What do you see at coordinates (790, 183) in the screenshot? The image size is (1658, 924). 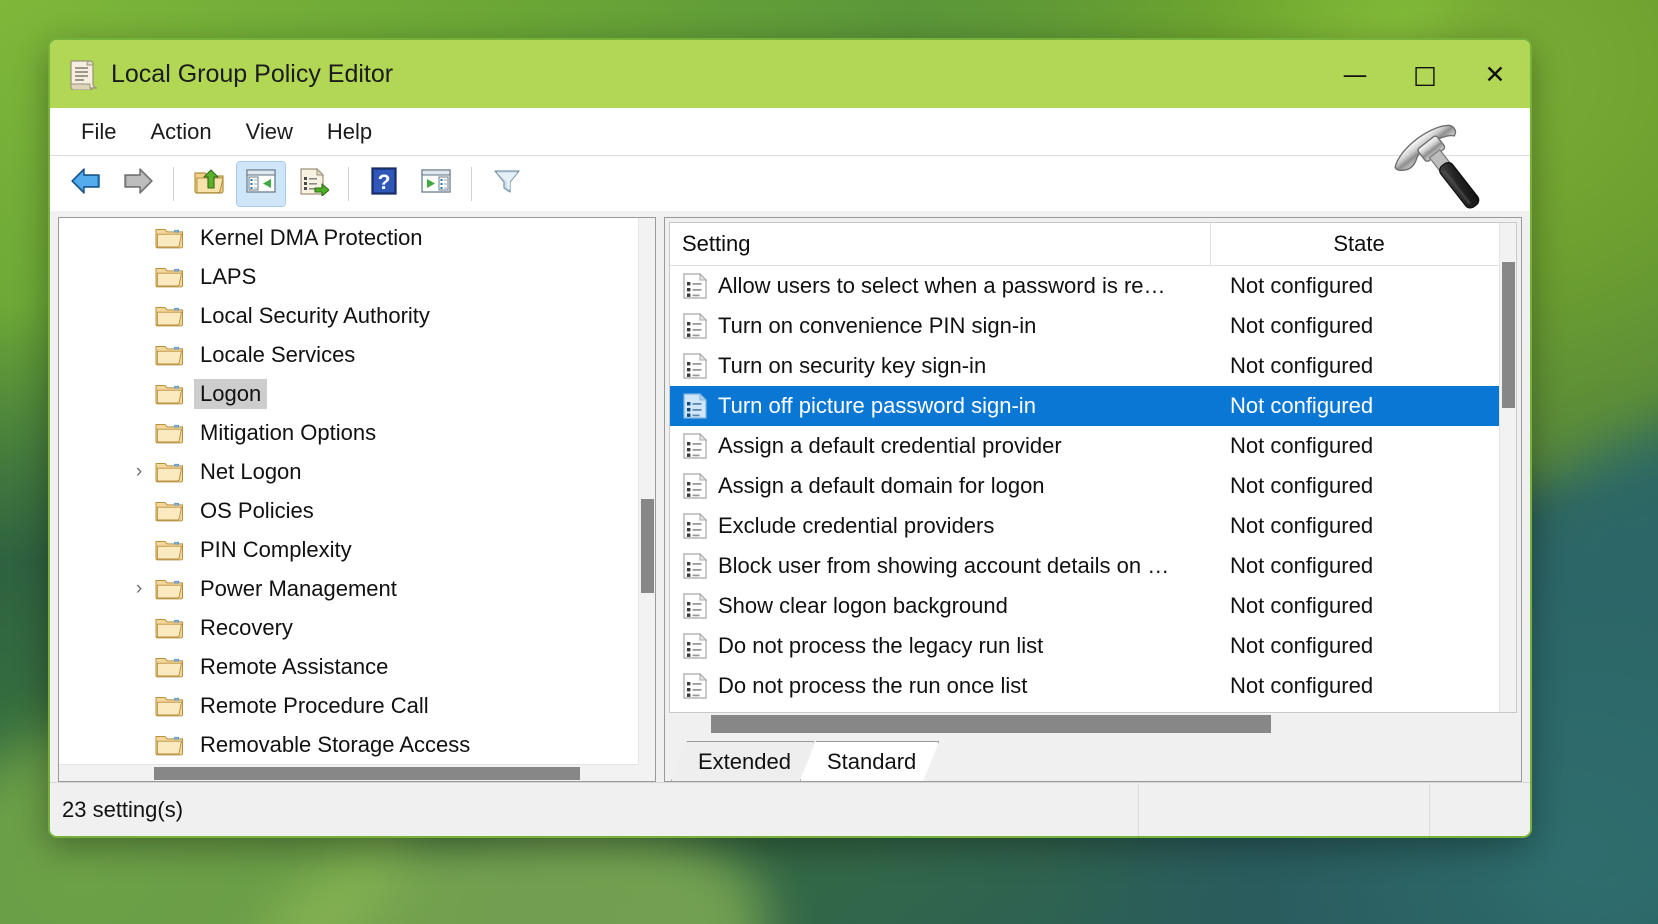 I see `toolbar: ?` at bounding box center [790, 183].